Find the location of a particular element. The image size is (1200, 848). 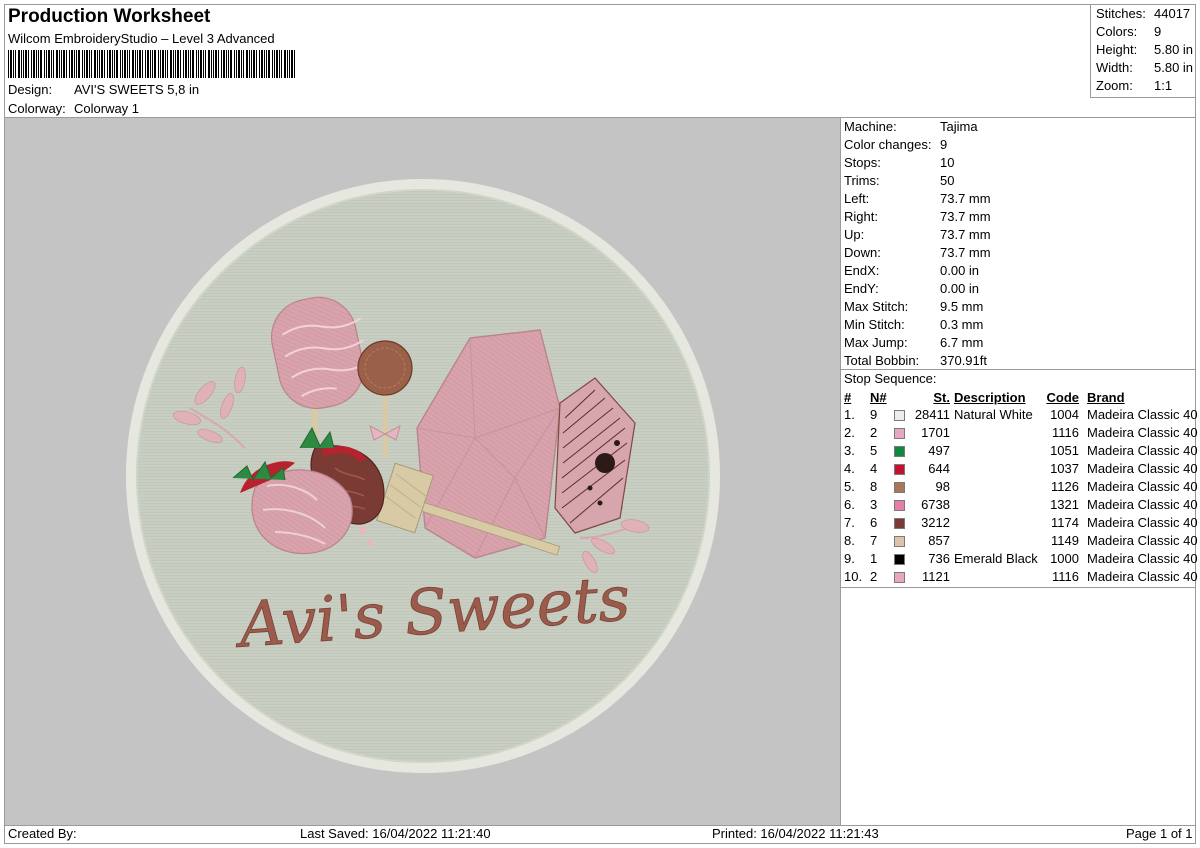

info-row: Min Stitch: 0.3 mm is located at coordinates (1019, 325).